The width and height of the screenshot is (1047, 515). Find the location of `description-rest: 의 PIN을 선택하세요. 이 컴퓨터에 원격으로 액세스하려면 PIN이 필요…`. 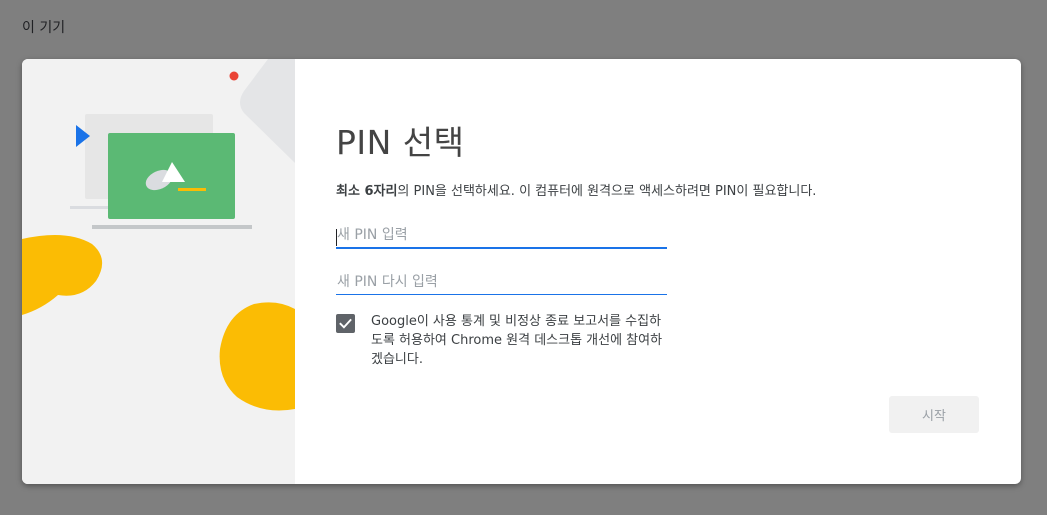

description-rest: 의 PIN을 선택하세요. 이 컴퓨터에 원격으로 액세스하려면 PIN이 필요… is located at coordinates (607, 191).